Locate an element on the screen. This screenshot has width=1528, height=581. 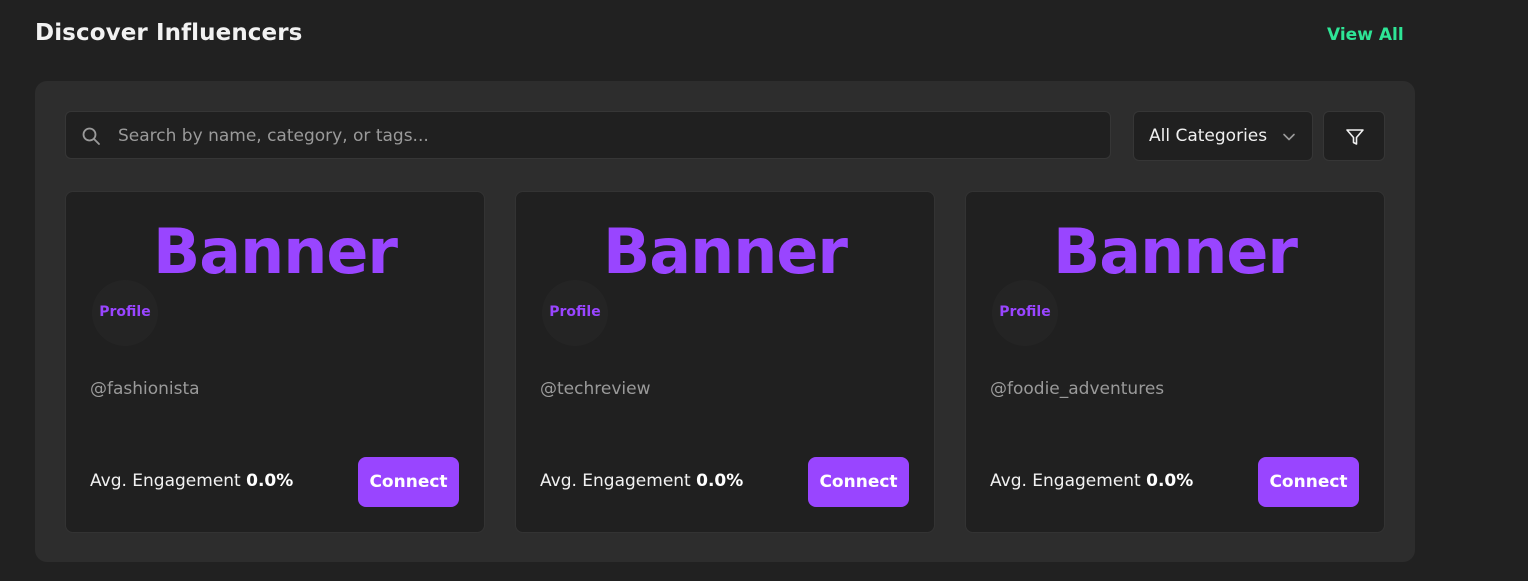
search-input is located at coordinates (608, 136).